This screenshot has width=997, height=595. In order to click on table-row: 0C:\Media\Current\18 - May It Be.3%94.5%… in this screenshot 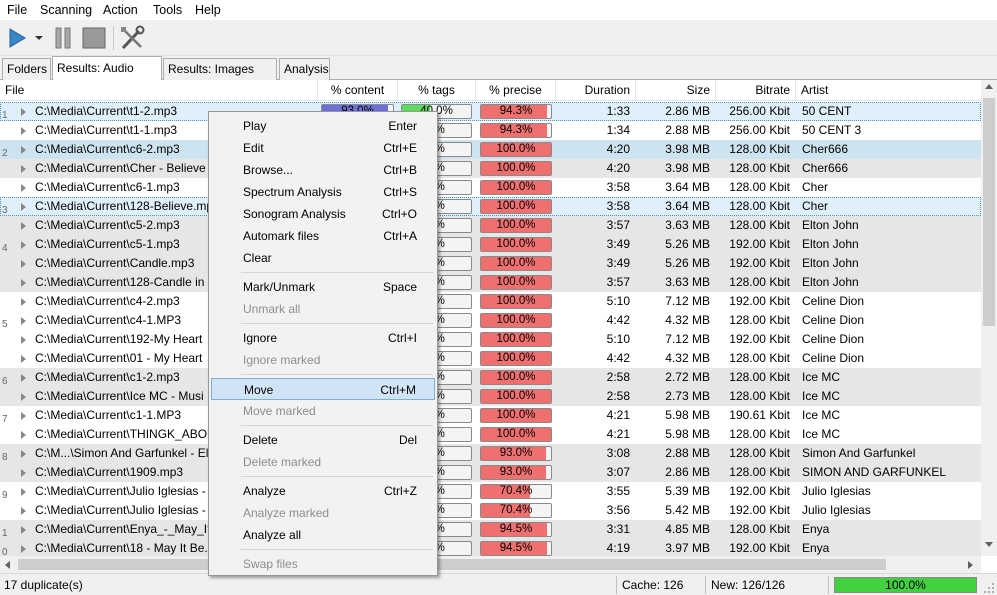, I will do `click(490, 547)`.